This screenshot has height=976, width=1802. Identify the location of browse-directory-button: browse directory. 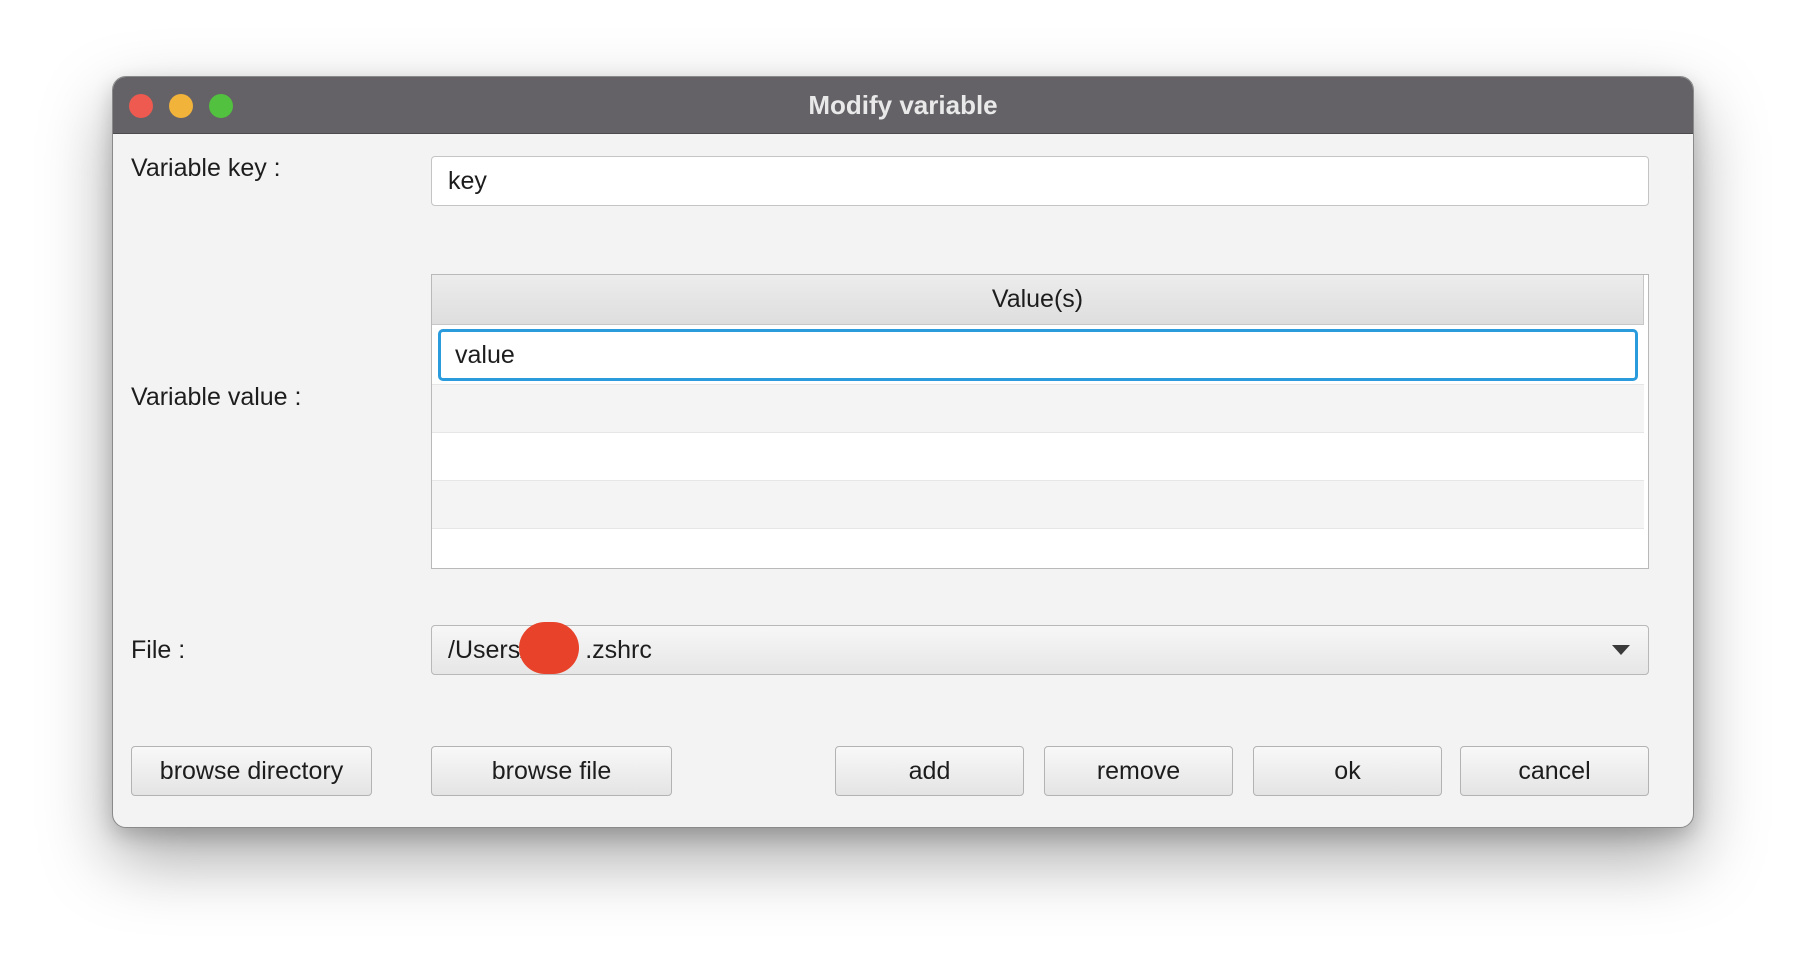
(251, 771).